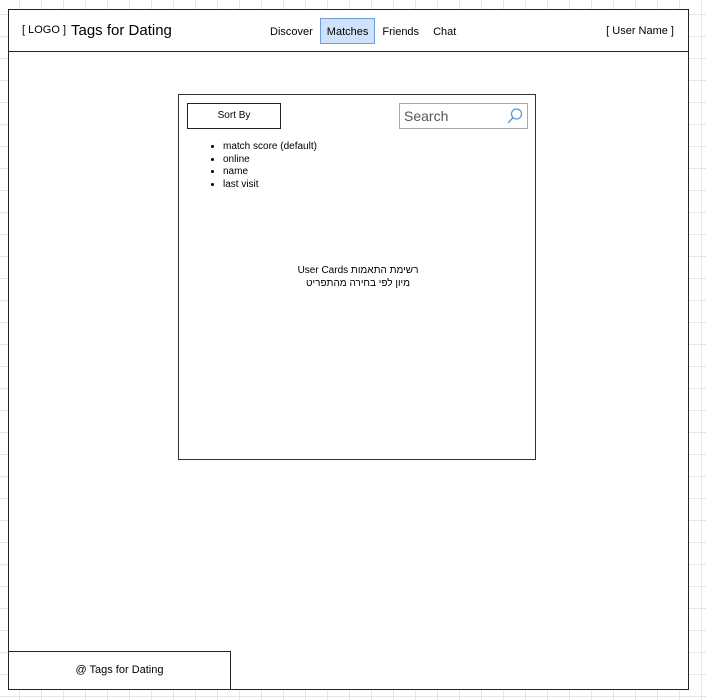 Image resolution: width=706 pixels, height=700 pixels. What do you see at coordinates (400, 31) in the screenshot?
I see `nav-friends: Friends` at bounding box center [400, 31].